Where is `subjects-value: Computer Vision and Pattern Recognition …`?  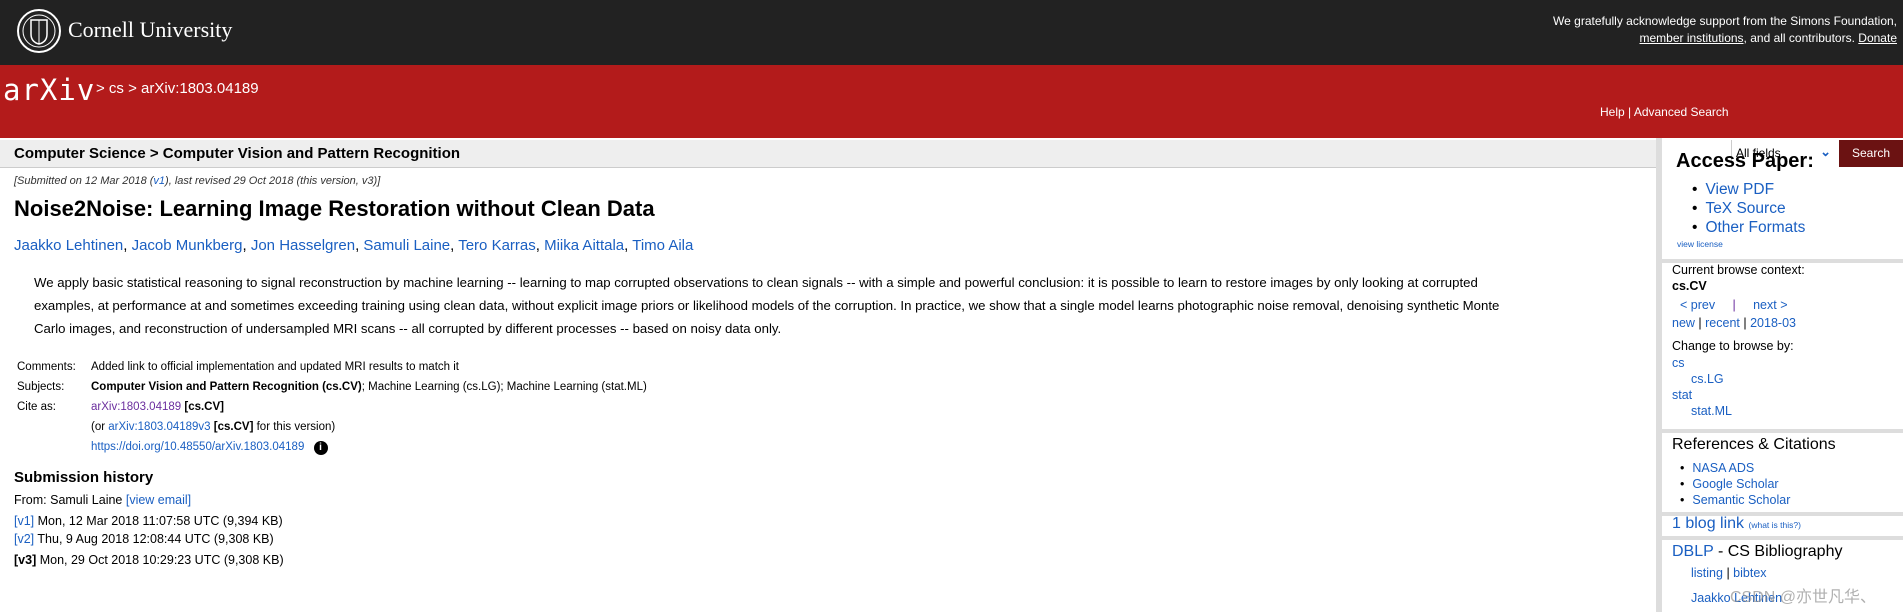 subjects-value: Computer Vision and Pattern Recognition … is located at coordinates (369, 387).